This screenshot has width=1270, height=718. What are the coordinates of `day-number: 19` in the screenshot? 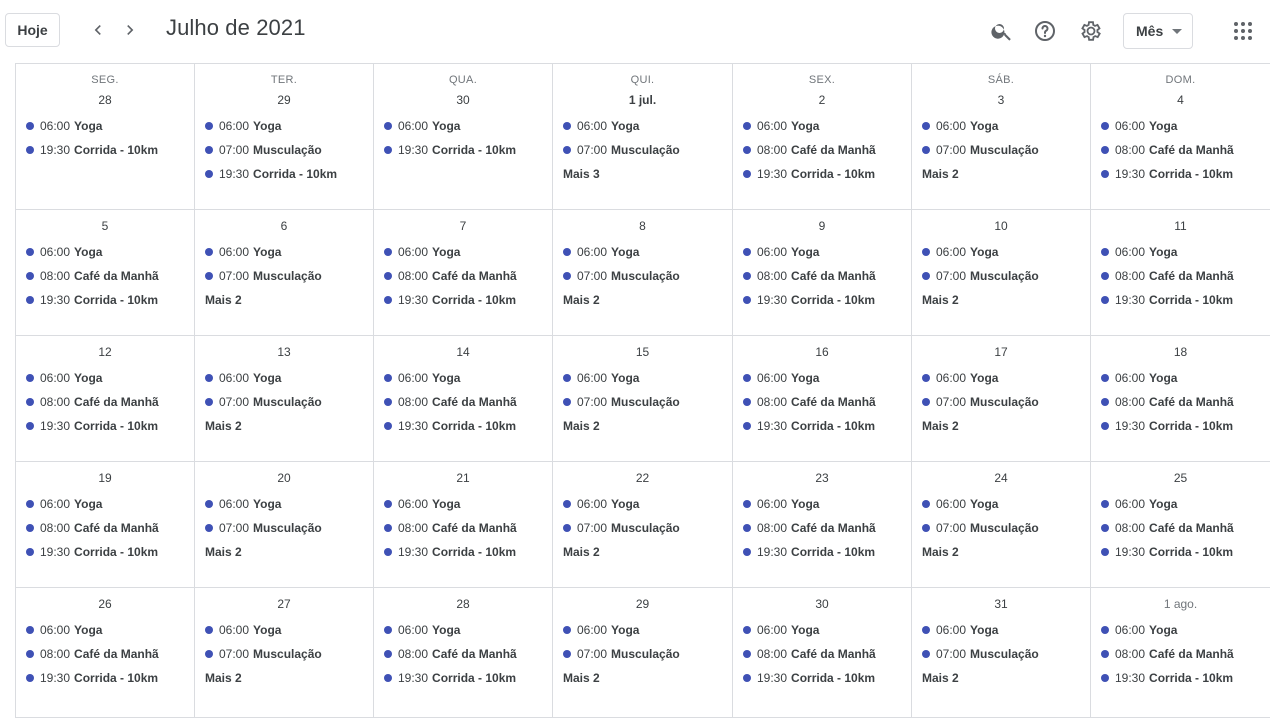 It's located at (105, 478).